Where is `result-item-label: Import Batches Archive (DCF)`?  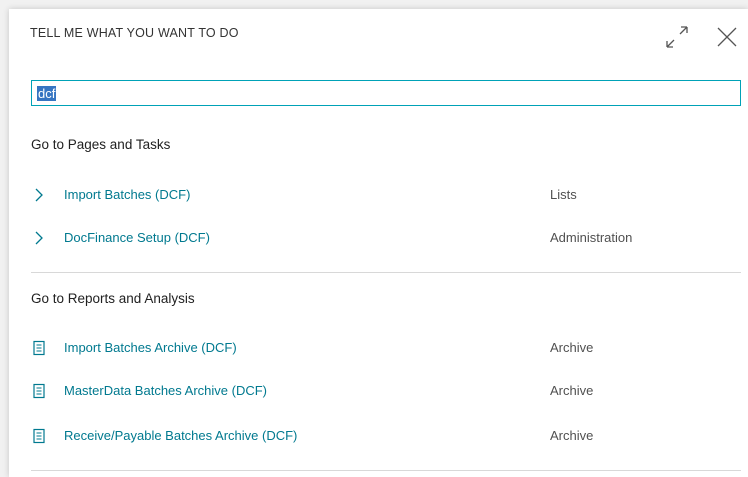 result-item-label: Import Batches Archive (DCF) is located at coordinates (150, 347).